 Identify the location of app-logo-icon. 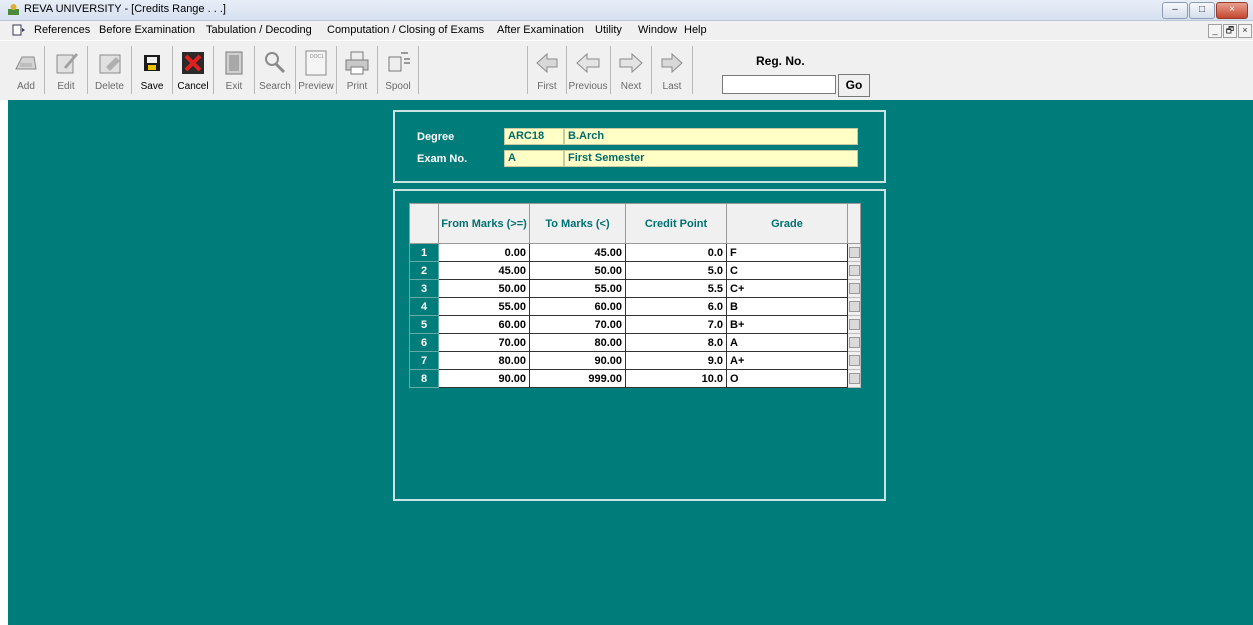
(13, 9).